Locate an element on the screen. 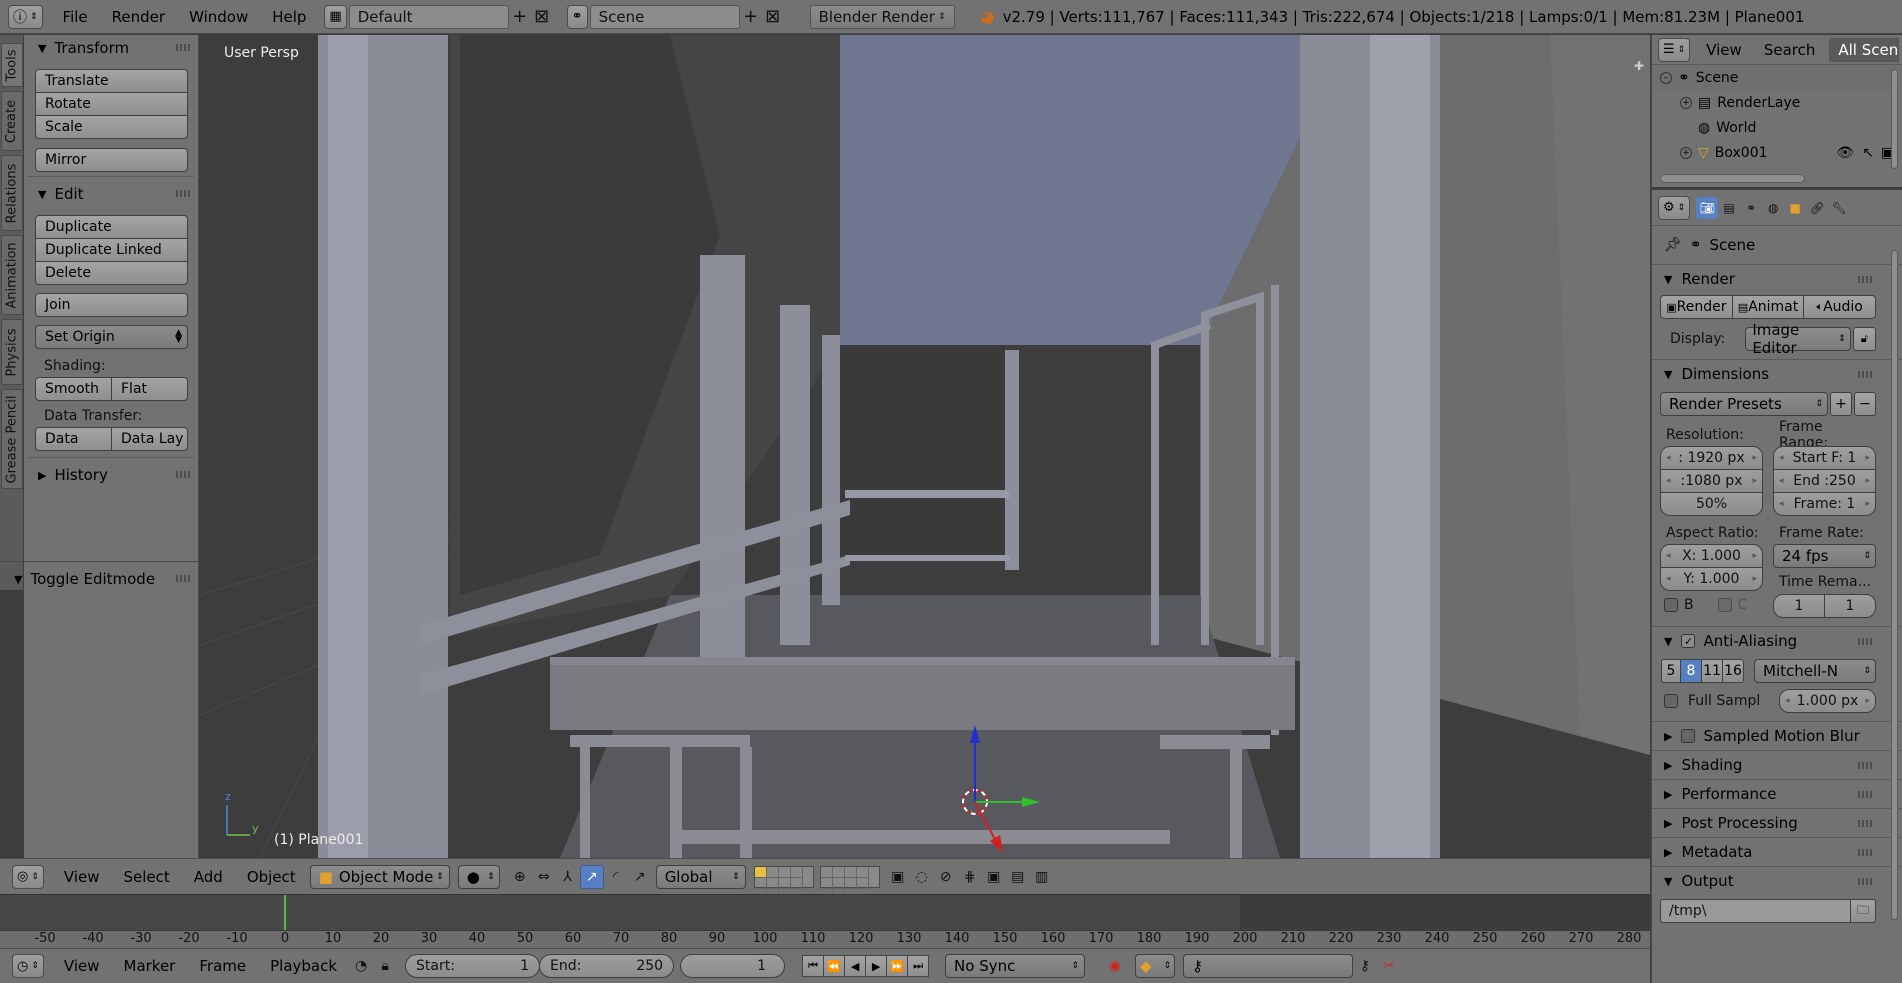  menu-view: View is located at coordinates (82, 877).